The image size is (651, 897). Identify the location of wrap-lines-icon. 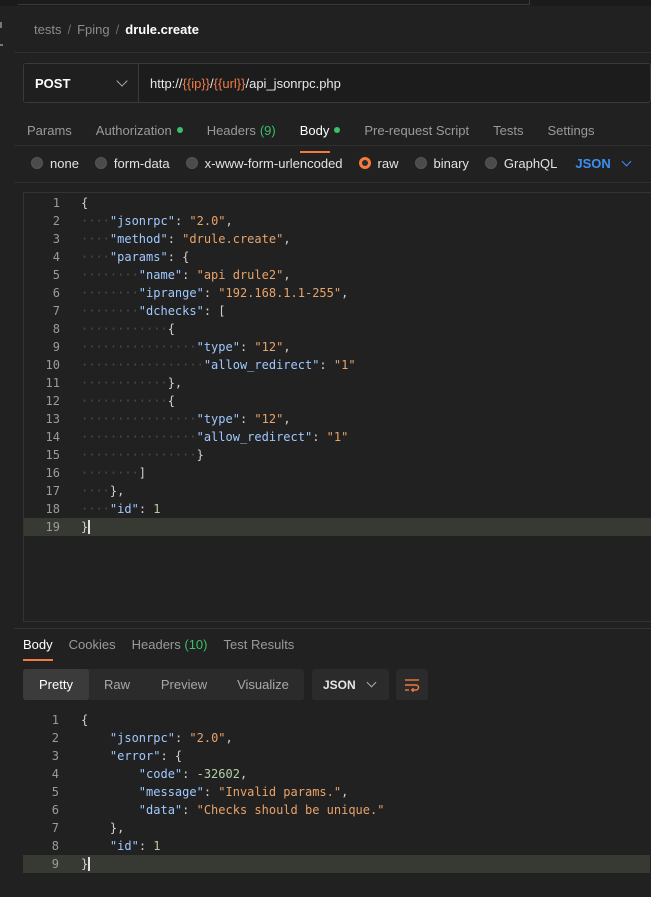
(412, 685).